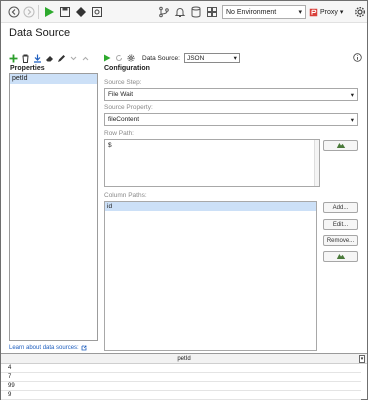 The height and width of the screenshot is (400, 368). Describe the element at coordinates (357, 57) in the screenshot. I see `info-icon` at that location.